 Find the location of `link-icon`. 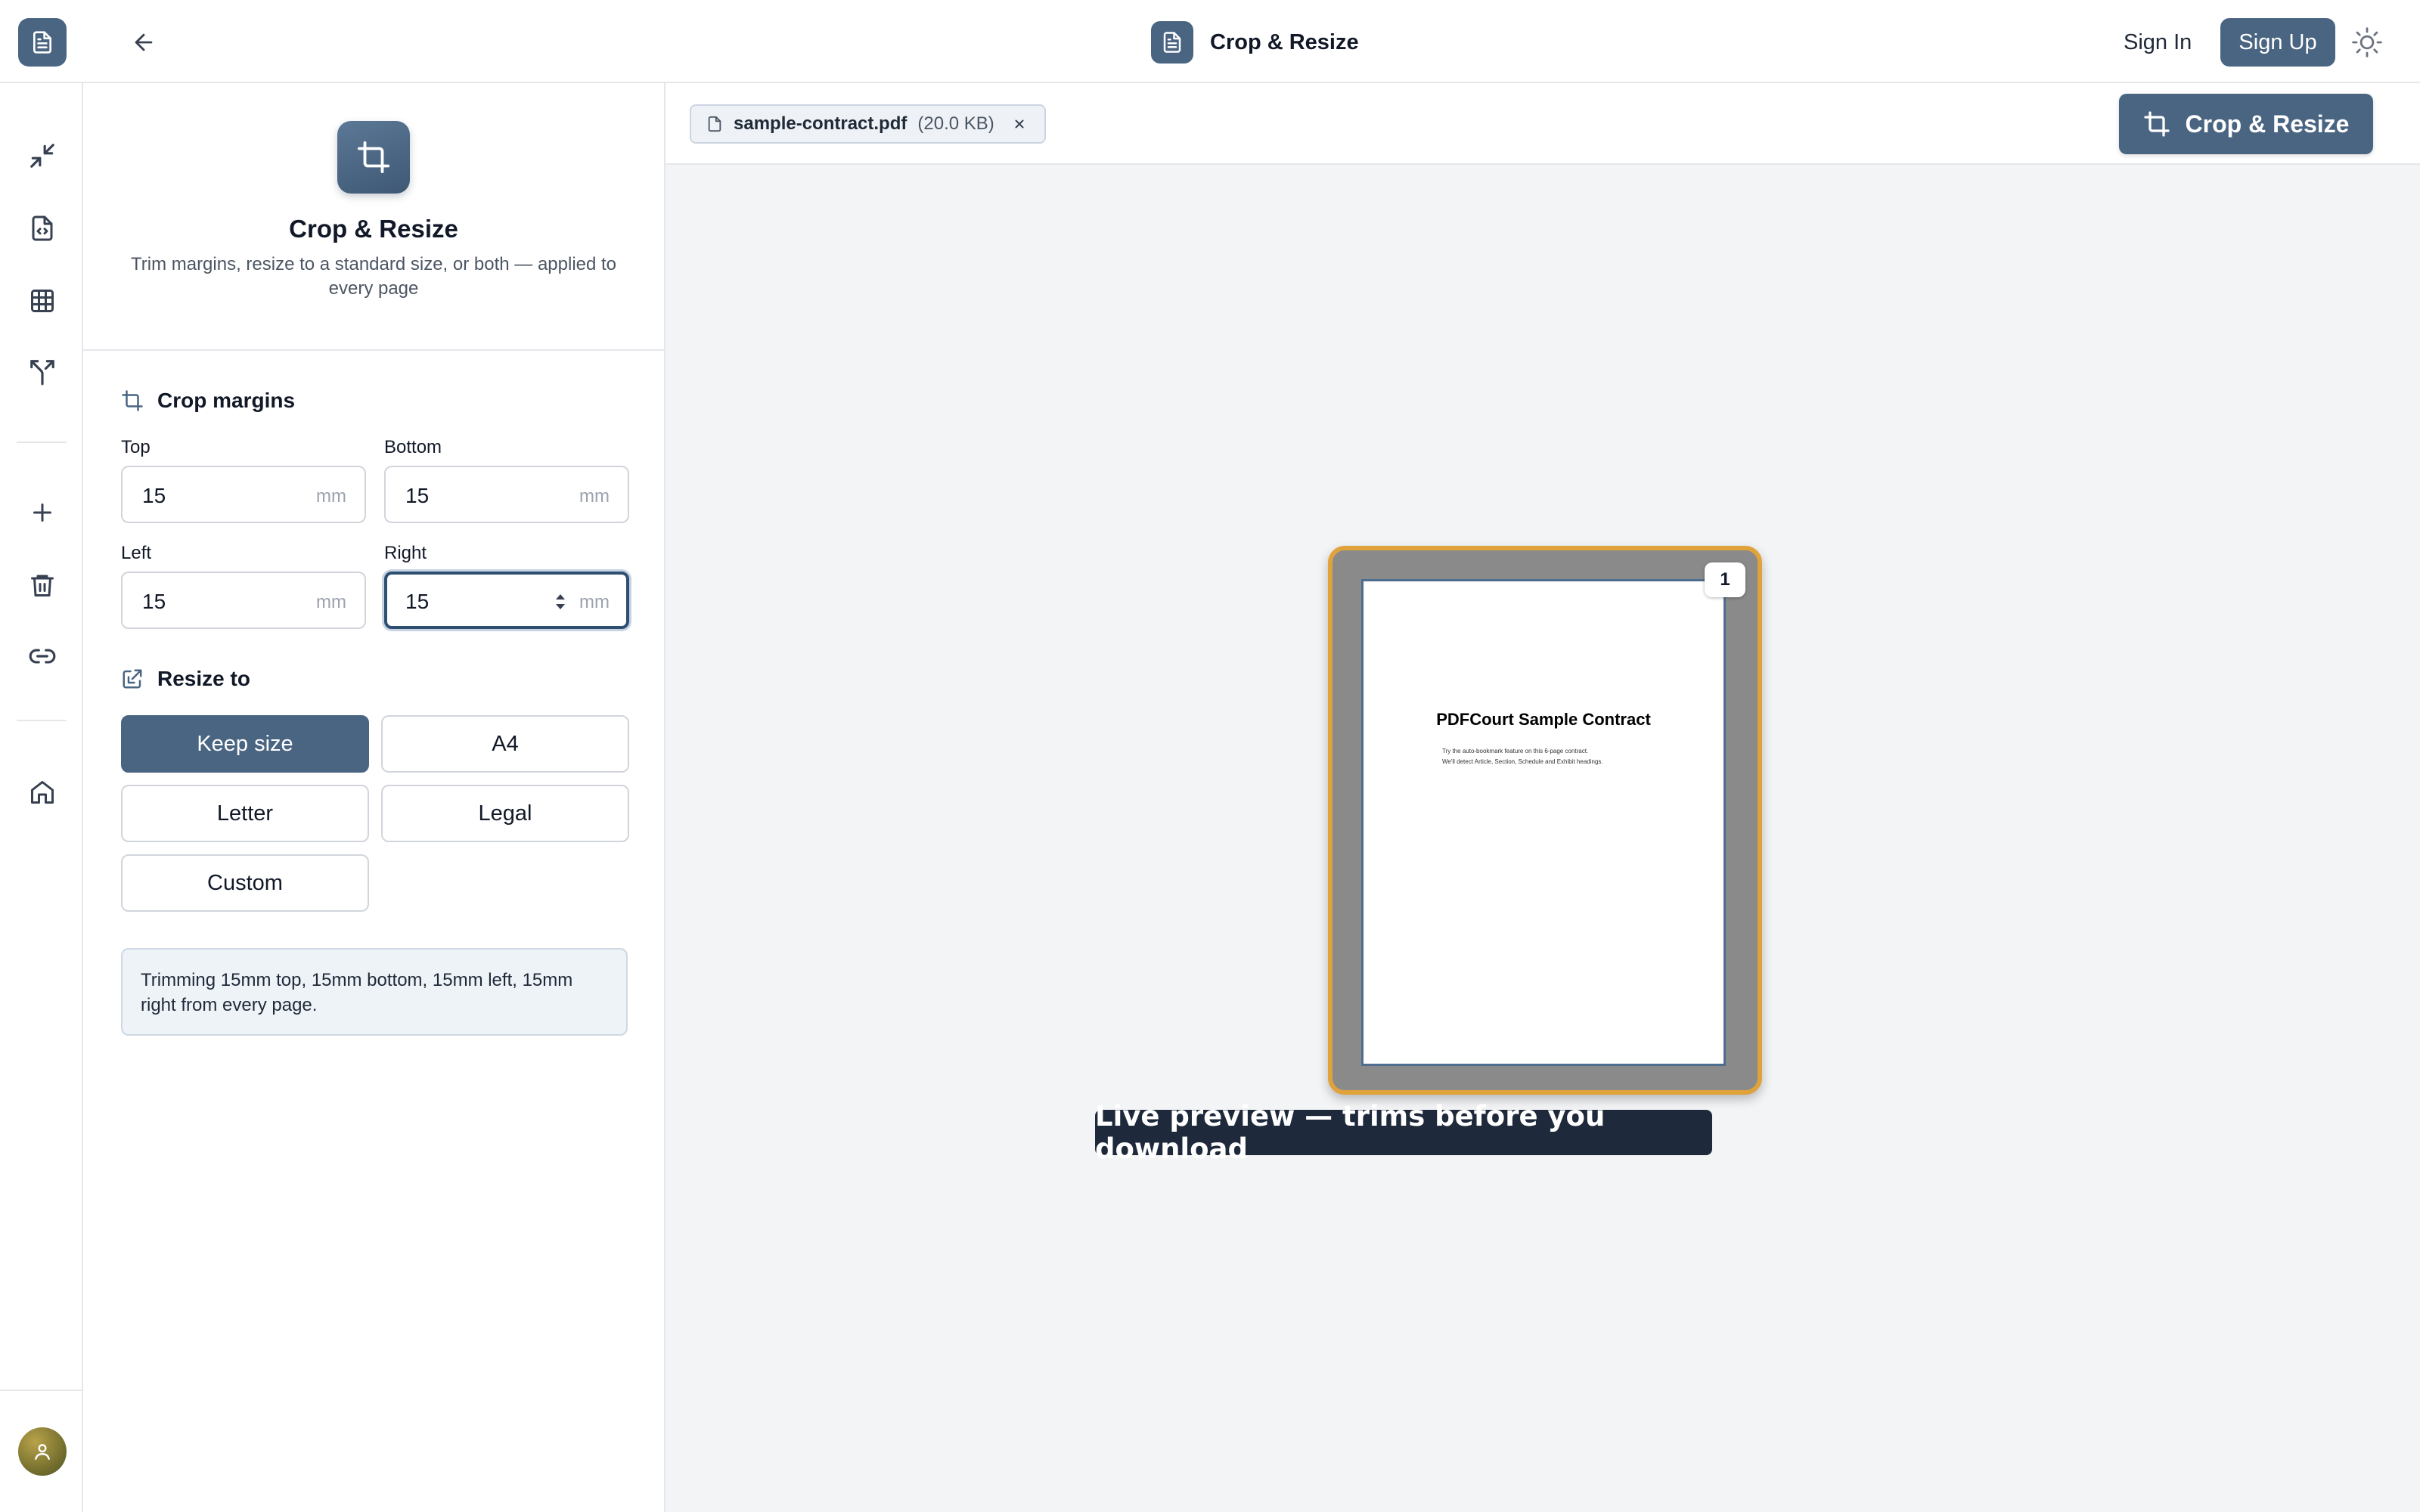

link-icon is located at coordinates (42, 656).